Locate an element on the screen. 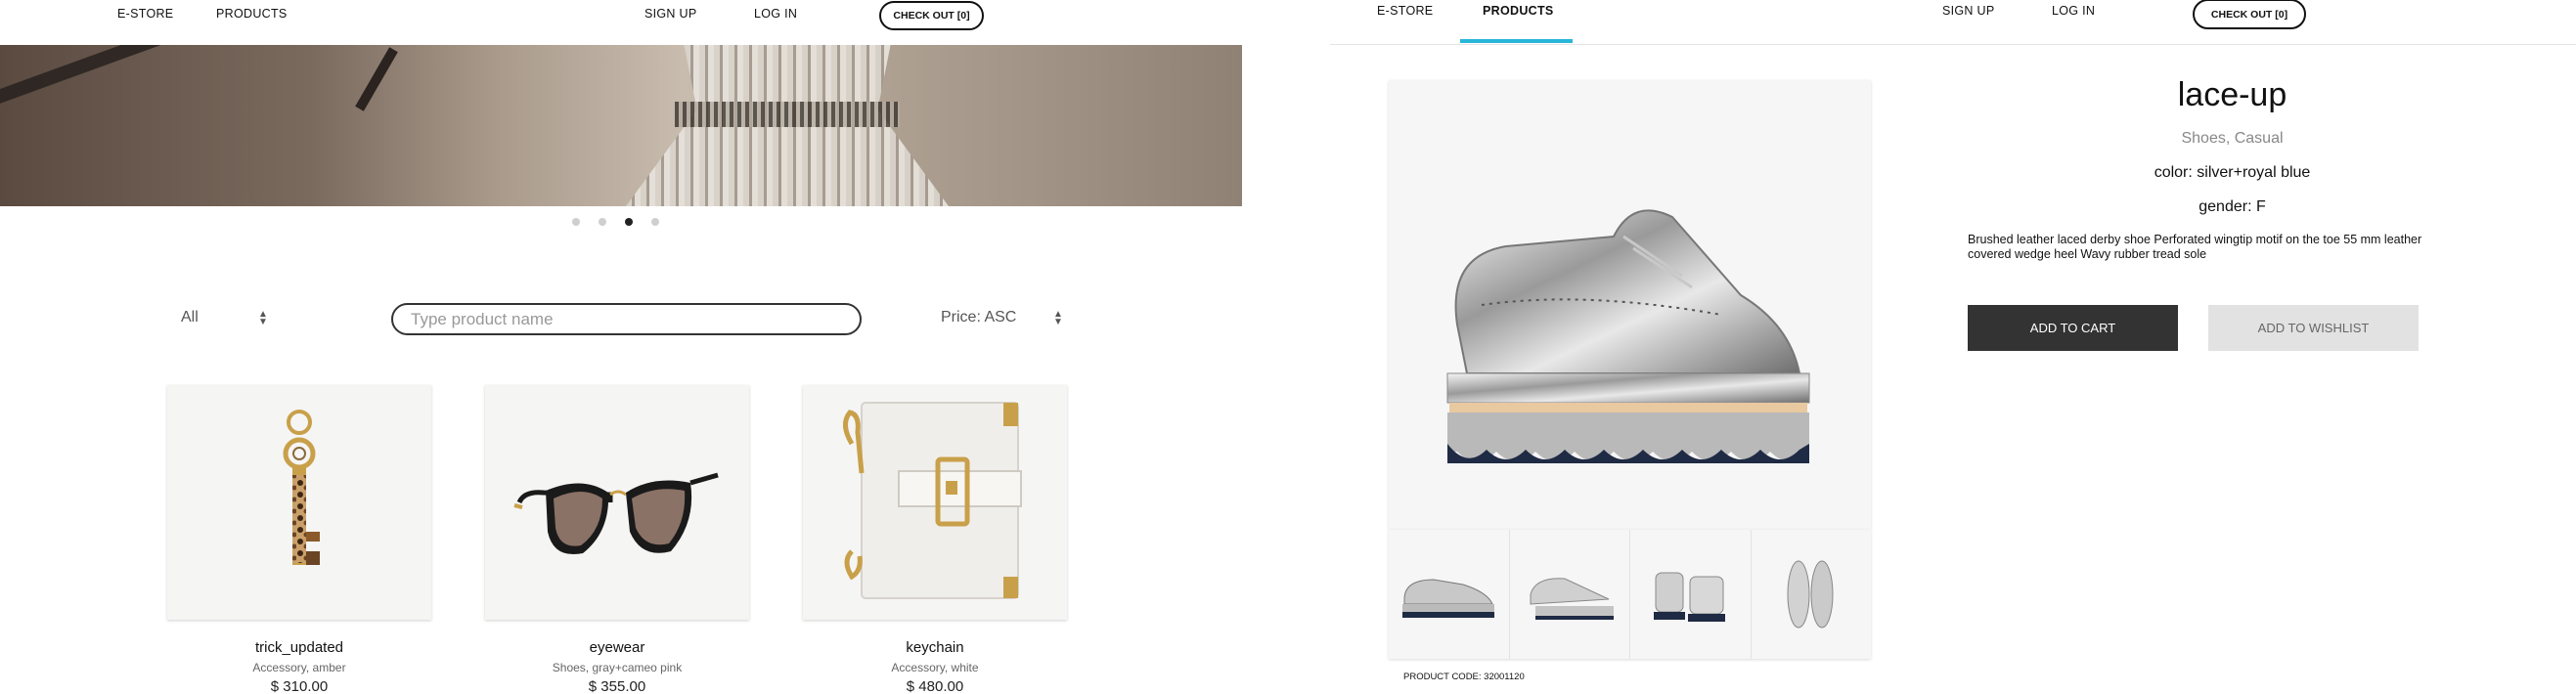  sunglasses-icon is located at coordinates (616, 513).